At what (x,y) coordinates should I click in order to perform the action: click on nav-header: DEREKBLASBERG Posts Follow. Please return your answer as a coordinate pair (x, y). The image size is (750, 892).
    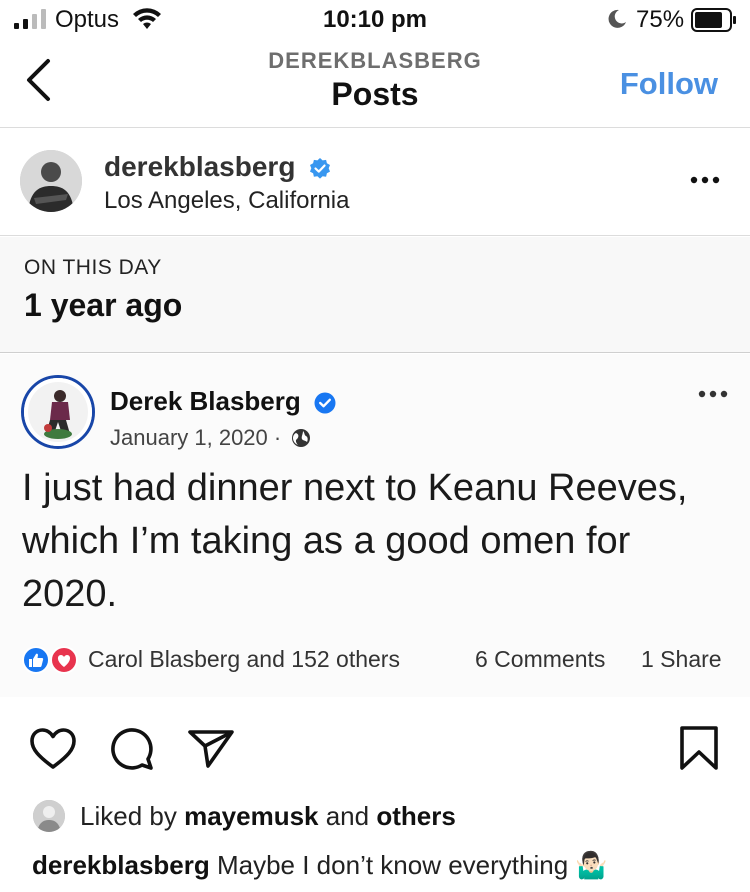
    Looking at the image, I should click on (375, 84).